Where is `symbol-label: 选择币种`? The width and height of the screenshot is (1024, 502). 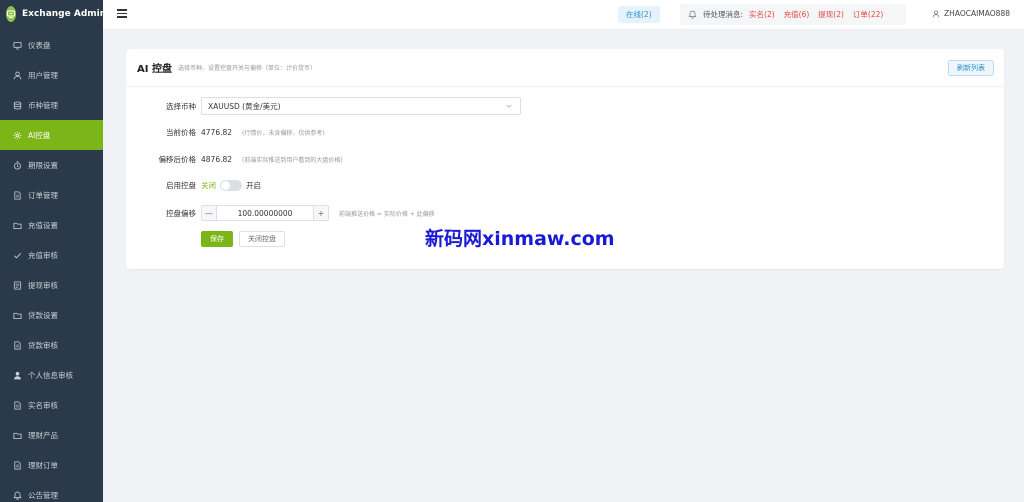 symbol-label: 选择币种 is located at coordinates (181, 106).